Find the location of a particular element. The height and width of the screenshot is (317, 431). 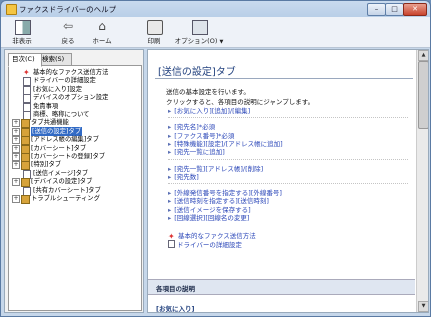

back-button: ⇦ 戻る is located at coordinates (68, 32).